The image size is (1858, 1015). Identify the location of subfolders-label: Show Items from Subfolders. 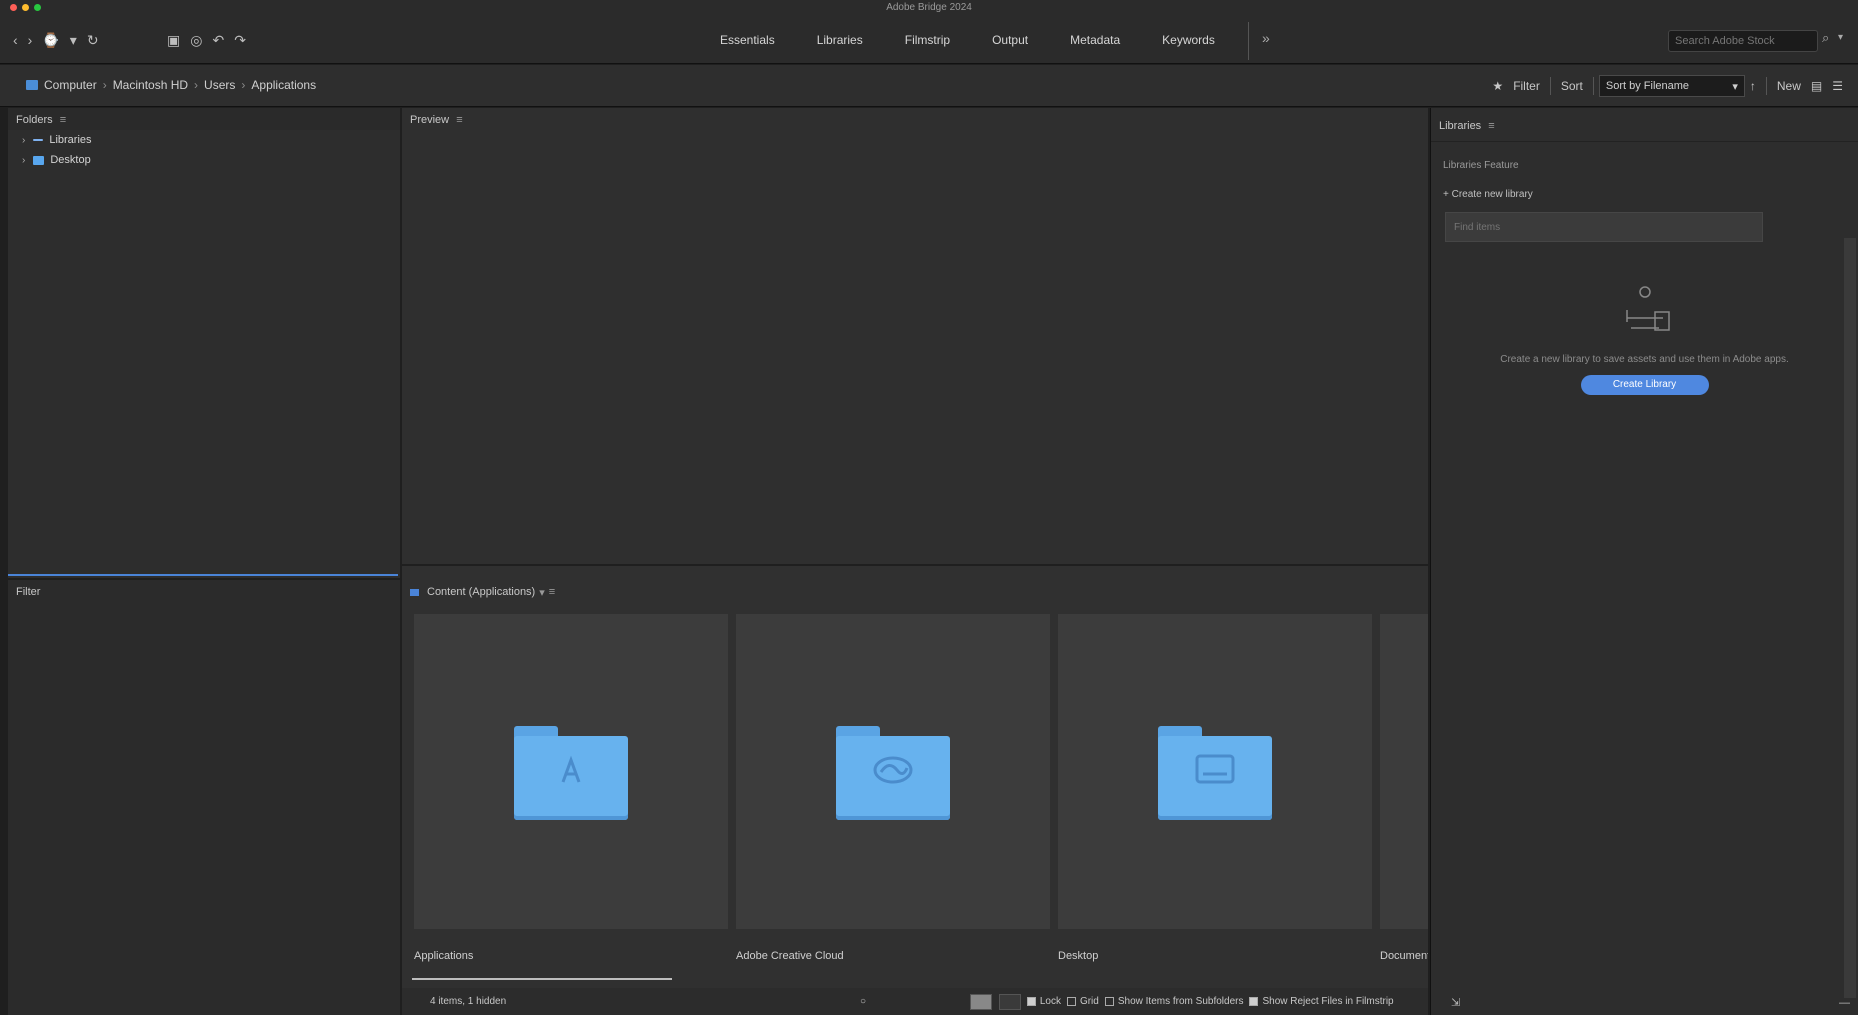
(1180, 1001).